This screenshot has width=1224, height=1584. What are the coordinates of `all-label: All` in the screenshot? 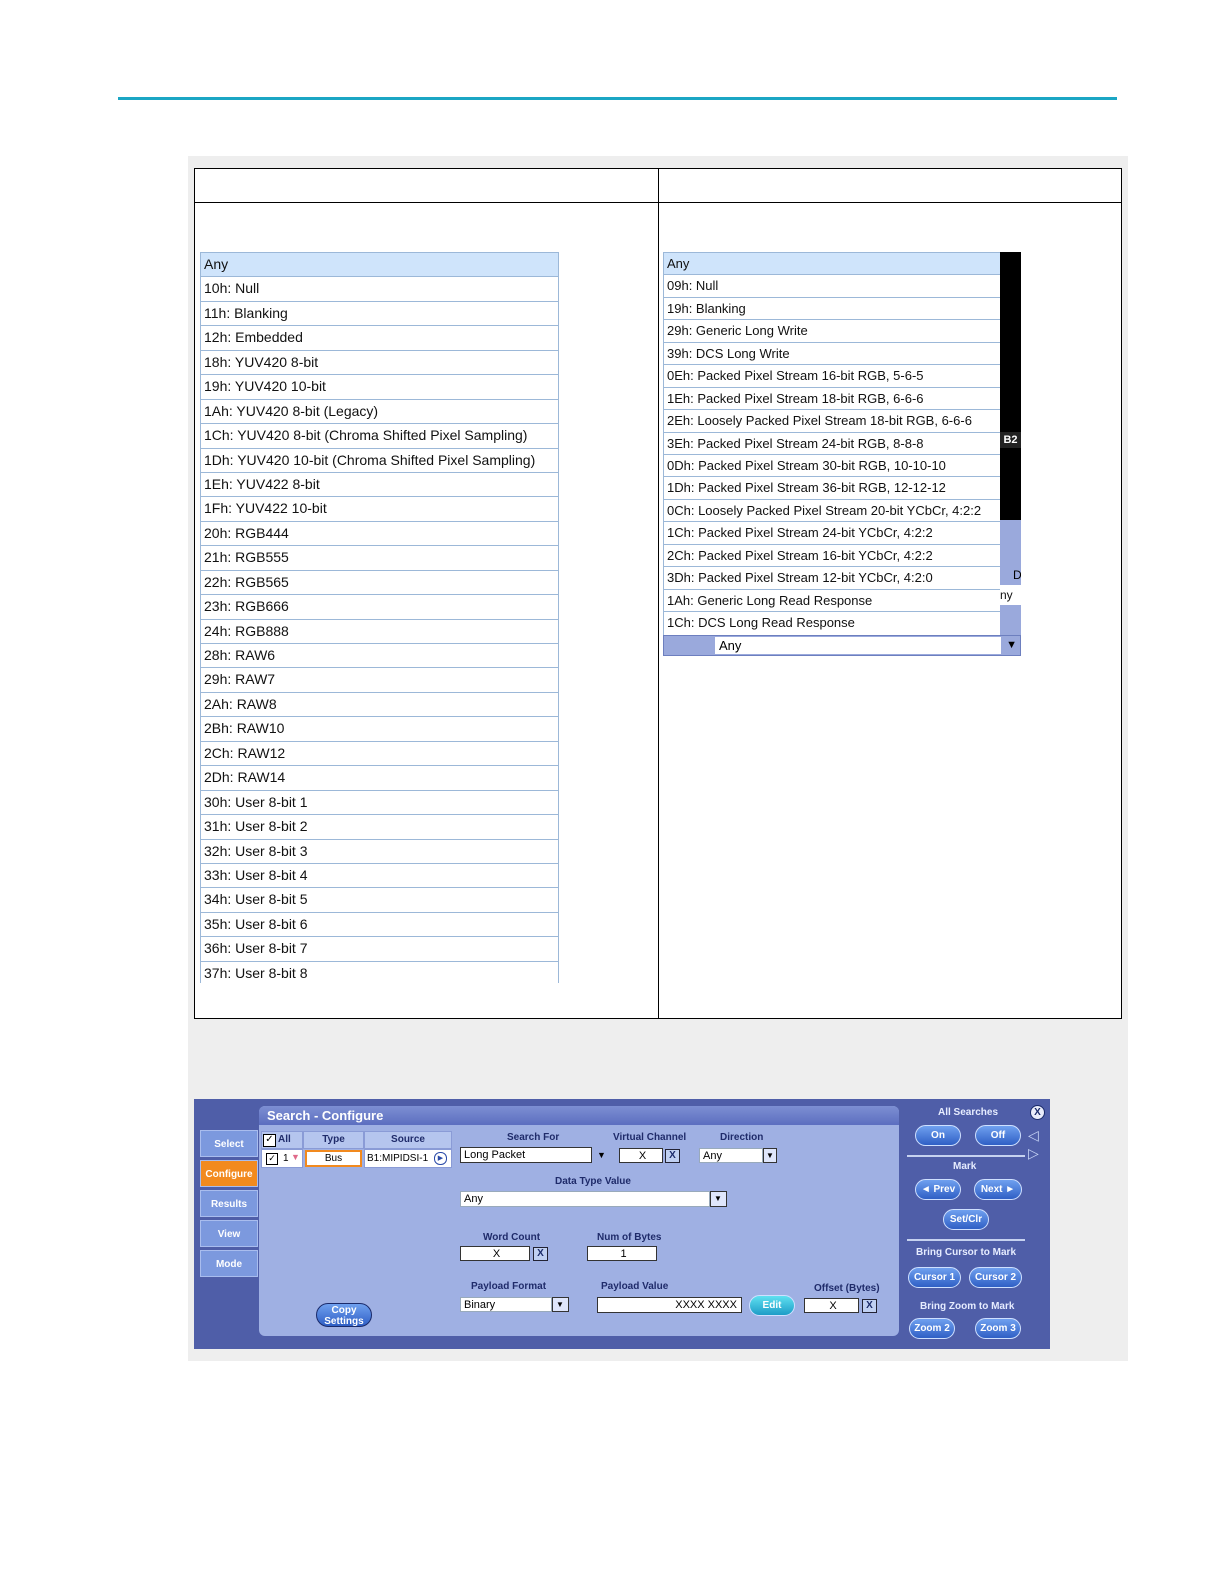 It's located at (284, 1139).